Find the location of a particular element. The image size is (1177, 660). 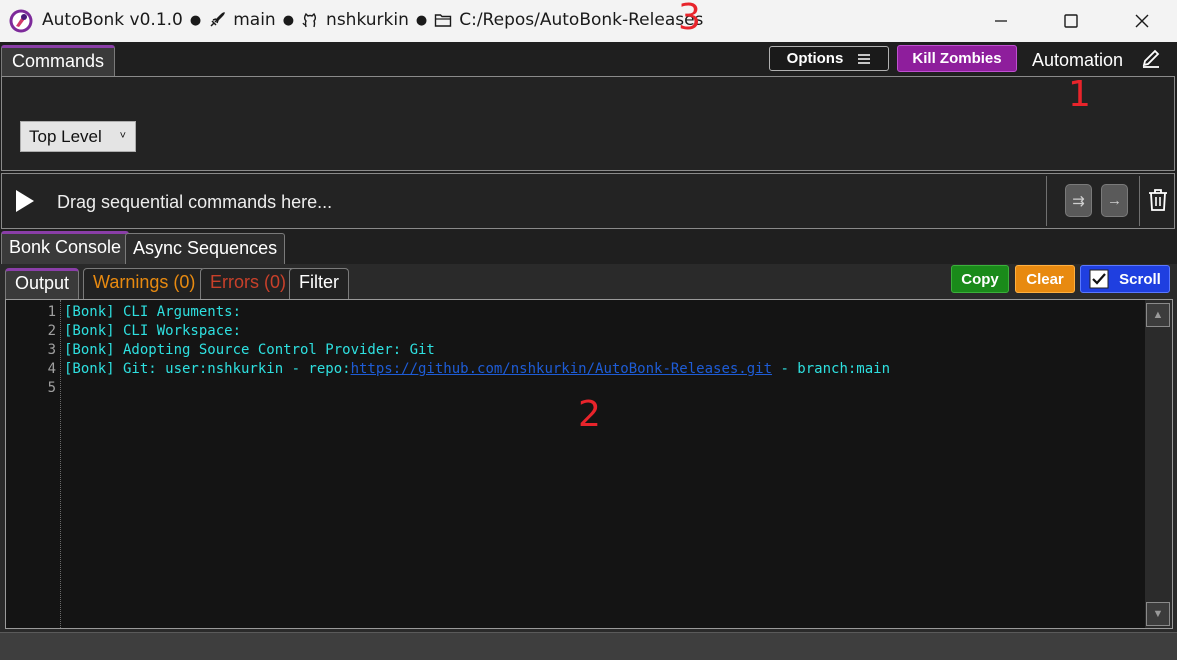

level-select: Top Level ˅ is located at coordinates (78, 136).